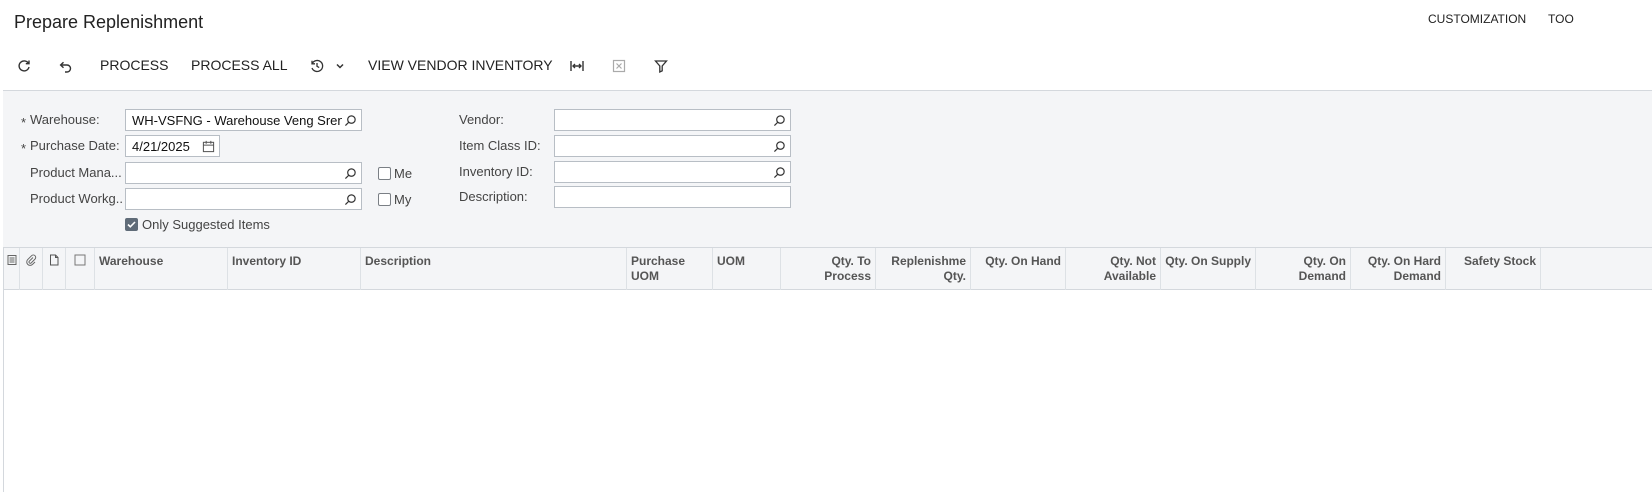 The image size is (1652, 492). I want to click on customization-menu: CUSTOMIZATION, so click(1477, 19).